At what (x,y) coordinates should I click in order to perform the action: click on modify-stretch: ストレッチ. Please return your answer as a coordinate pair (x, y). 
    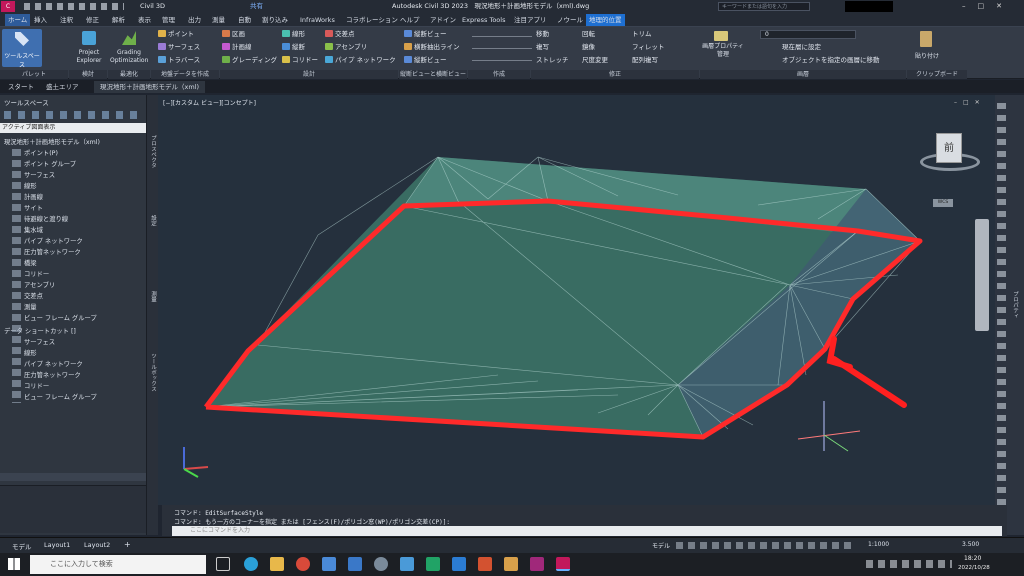
    Looking at the image, I should click on (552, 60).